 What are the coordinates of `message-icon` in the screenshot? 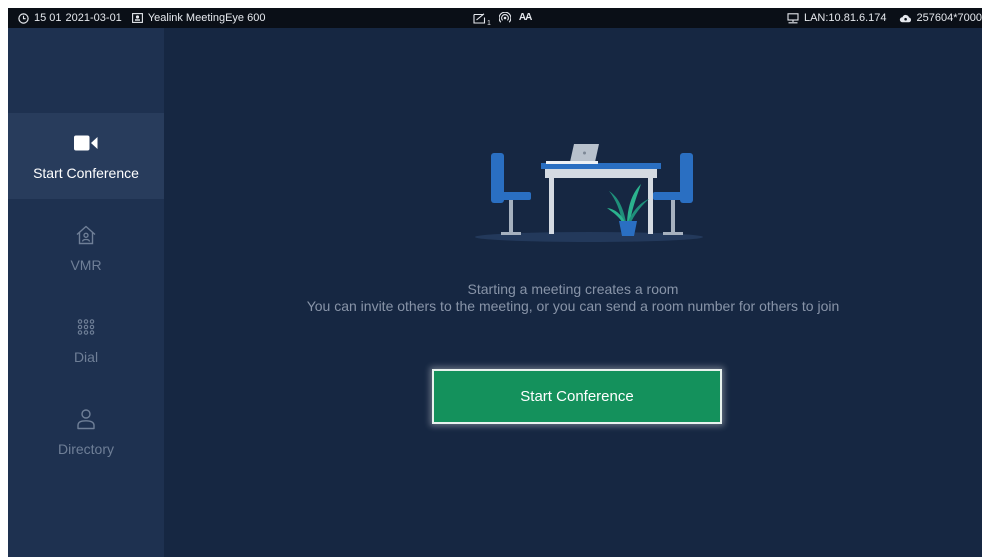 It's located at (479, 18).